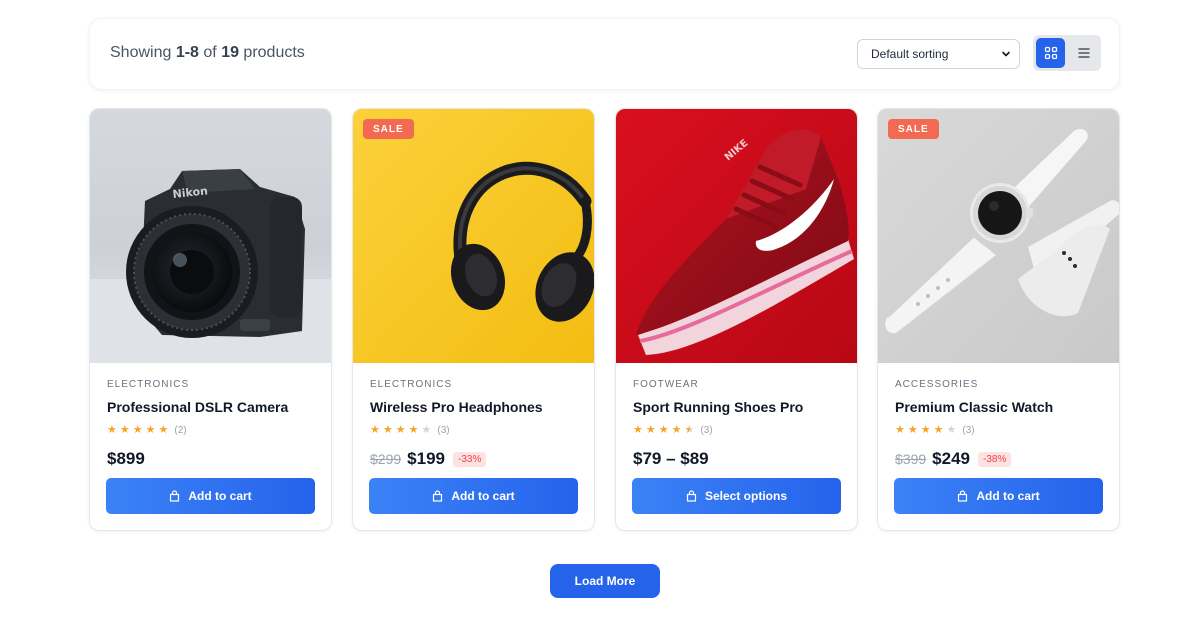  Describe the element at coordinates (998, 407) in the screenshot. I see `product-title: Premium Classic Watch` at that location.